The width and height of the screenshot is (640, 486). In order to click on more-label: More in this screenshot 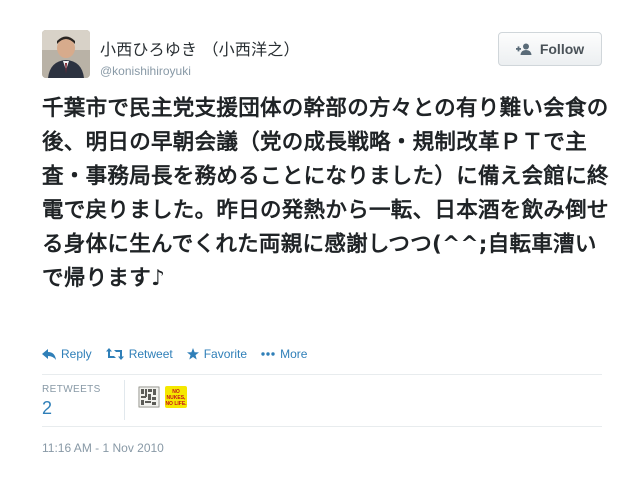, I will do `click(294, 354)`.